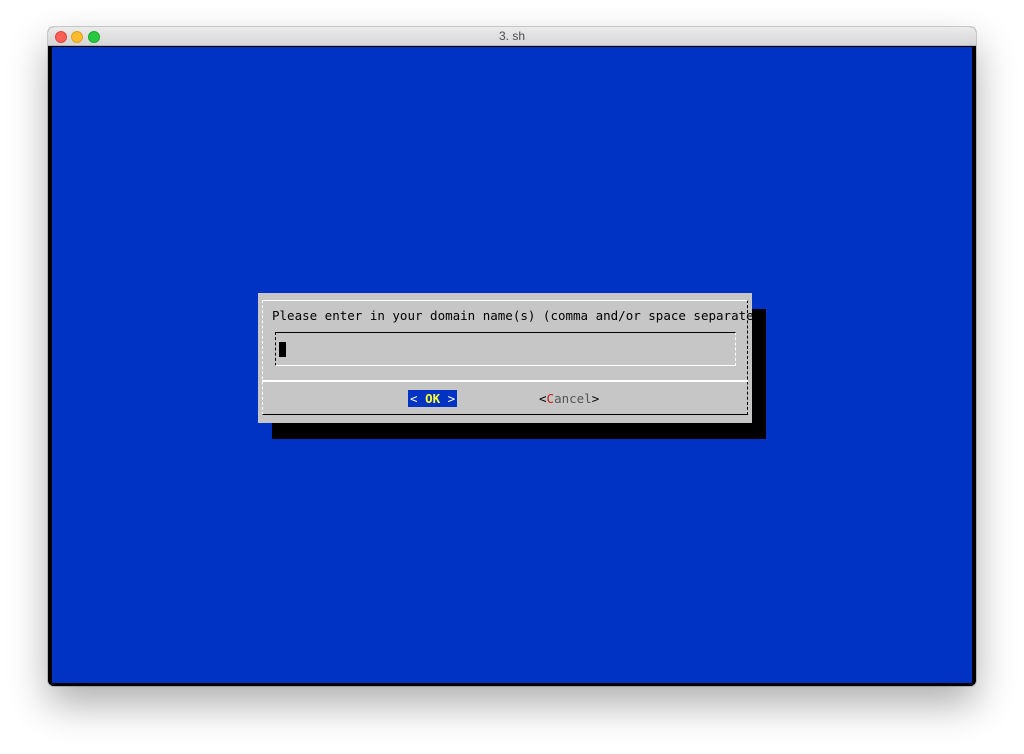  What do you see at coordinates (505, 381) in the screenshot?
I see `button-separator` at bounding box center [505, 381].